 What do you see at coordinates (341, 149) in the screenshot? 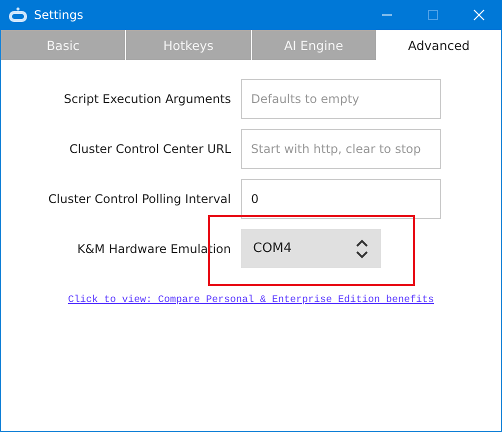
I see `input-field: Start with http, clear to stop` at bounding box center [341, 149].